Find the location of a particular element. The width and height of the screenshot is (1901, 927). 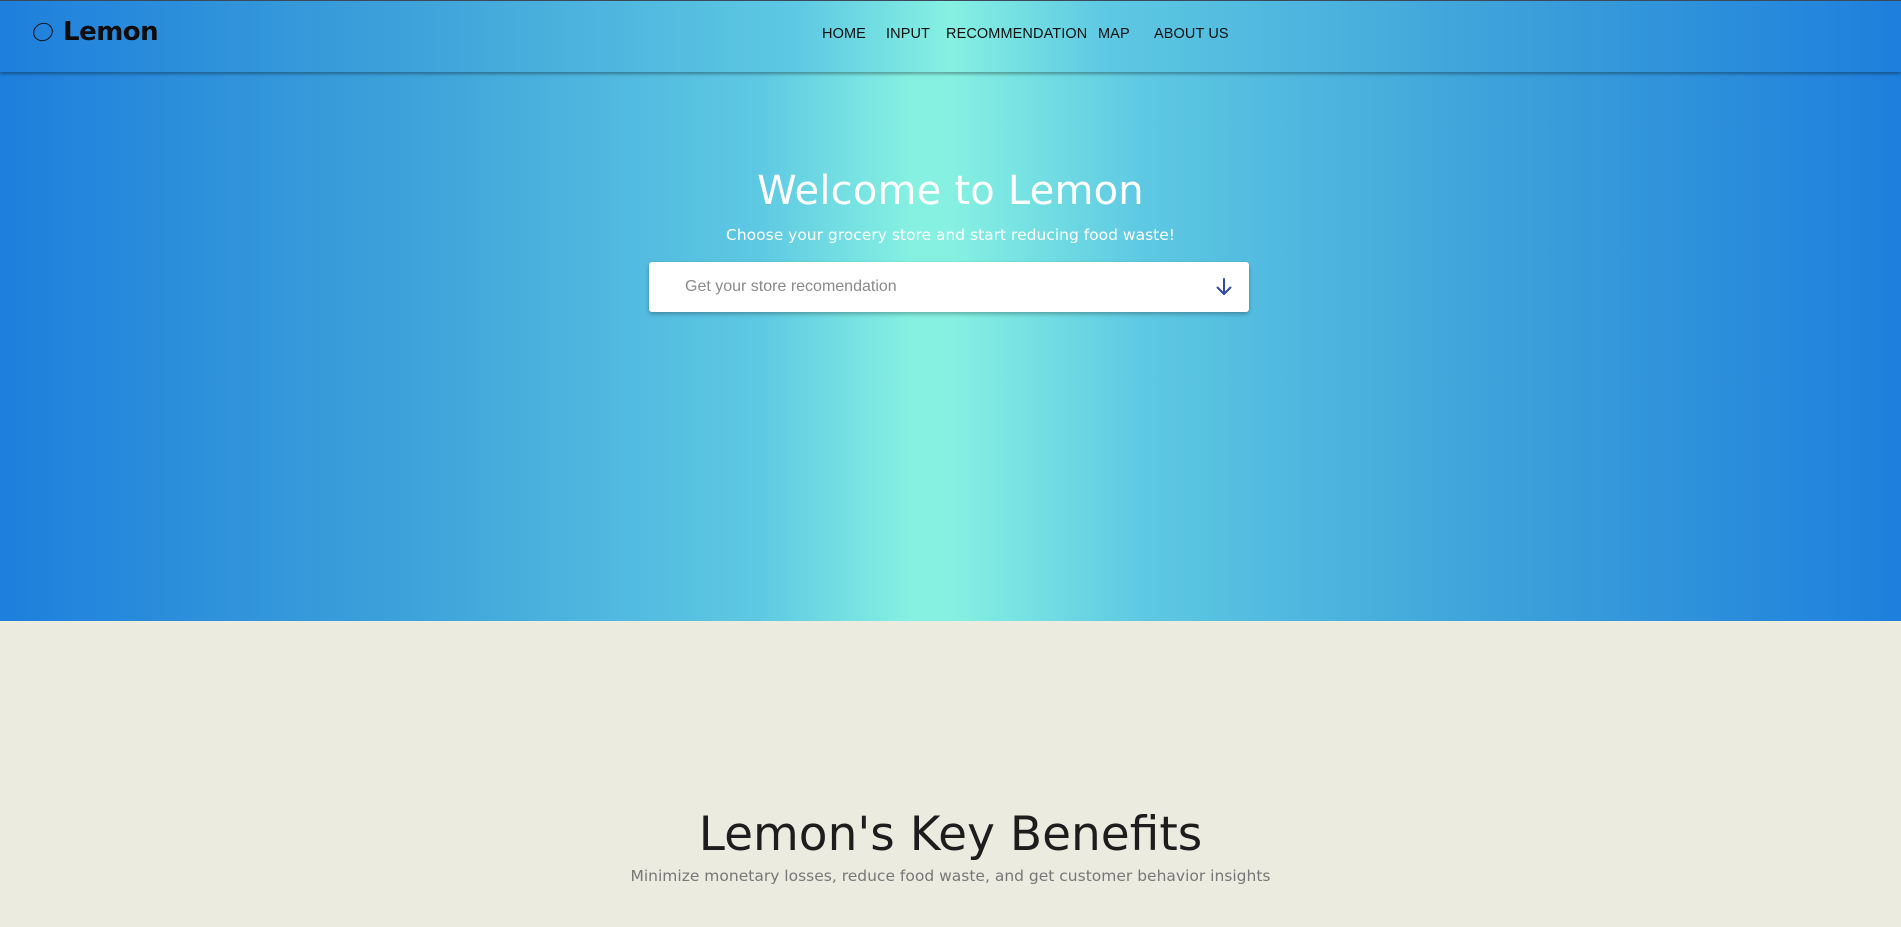

store-recommendation-search is located at coordinates (949, 287).